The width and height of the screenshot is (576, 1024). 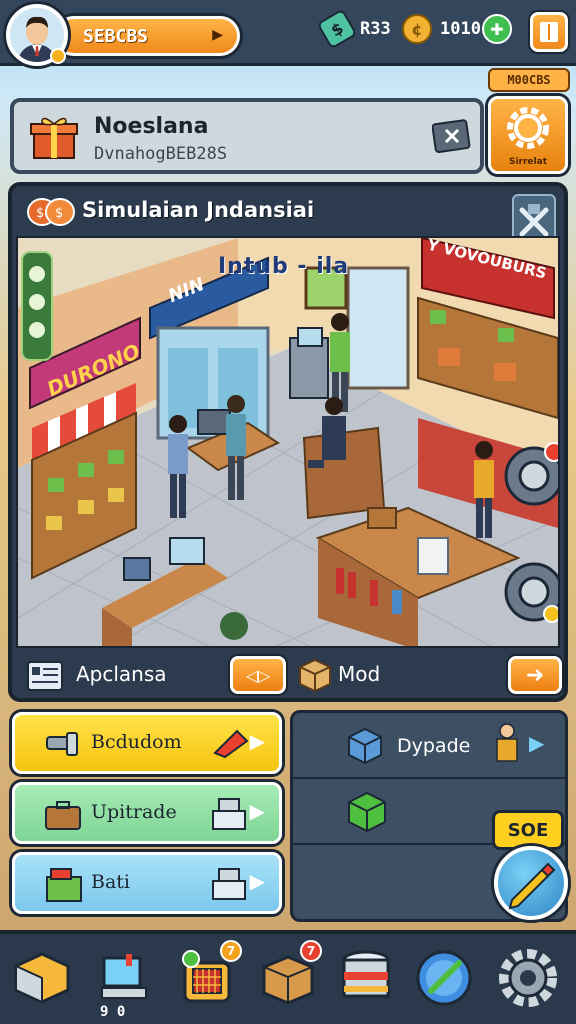 I want to click on arrow-right-icon: ➜, so click(x=535, y=675).